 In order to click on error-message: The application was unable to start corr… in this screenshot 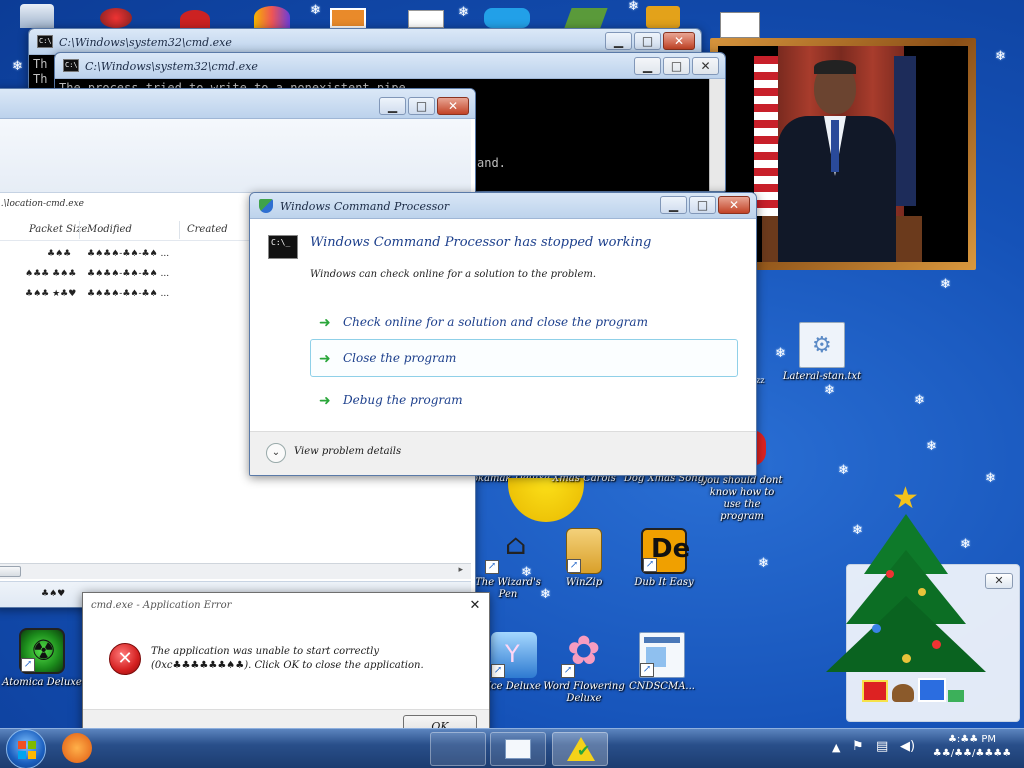, I will do `click(287, 658)`.